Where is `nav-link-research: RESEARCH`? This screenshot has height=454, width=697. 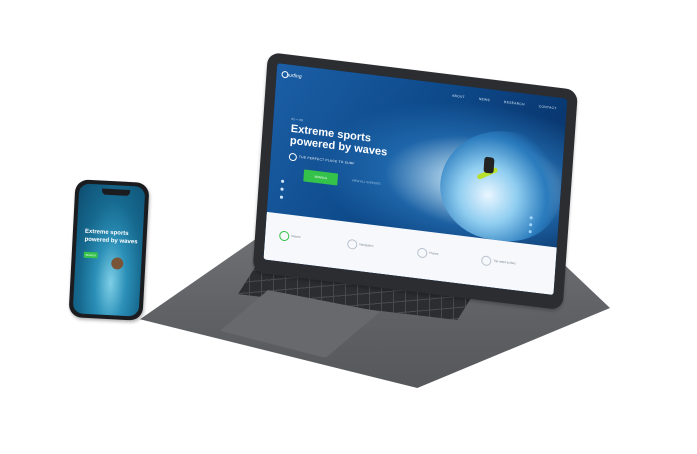
nav-link-research: RESEARCH is located at coordinates (514, 103).